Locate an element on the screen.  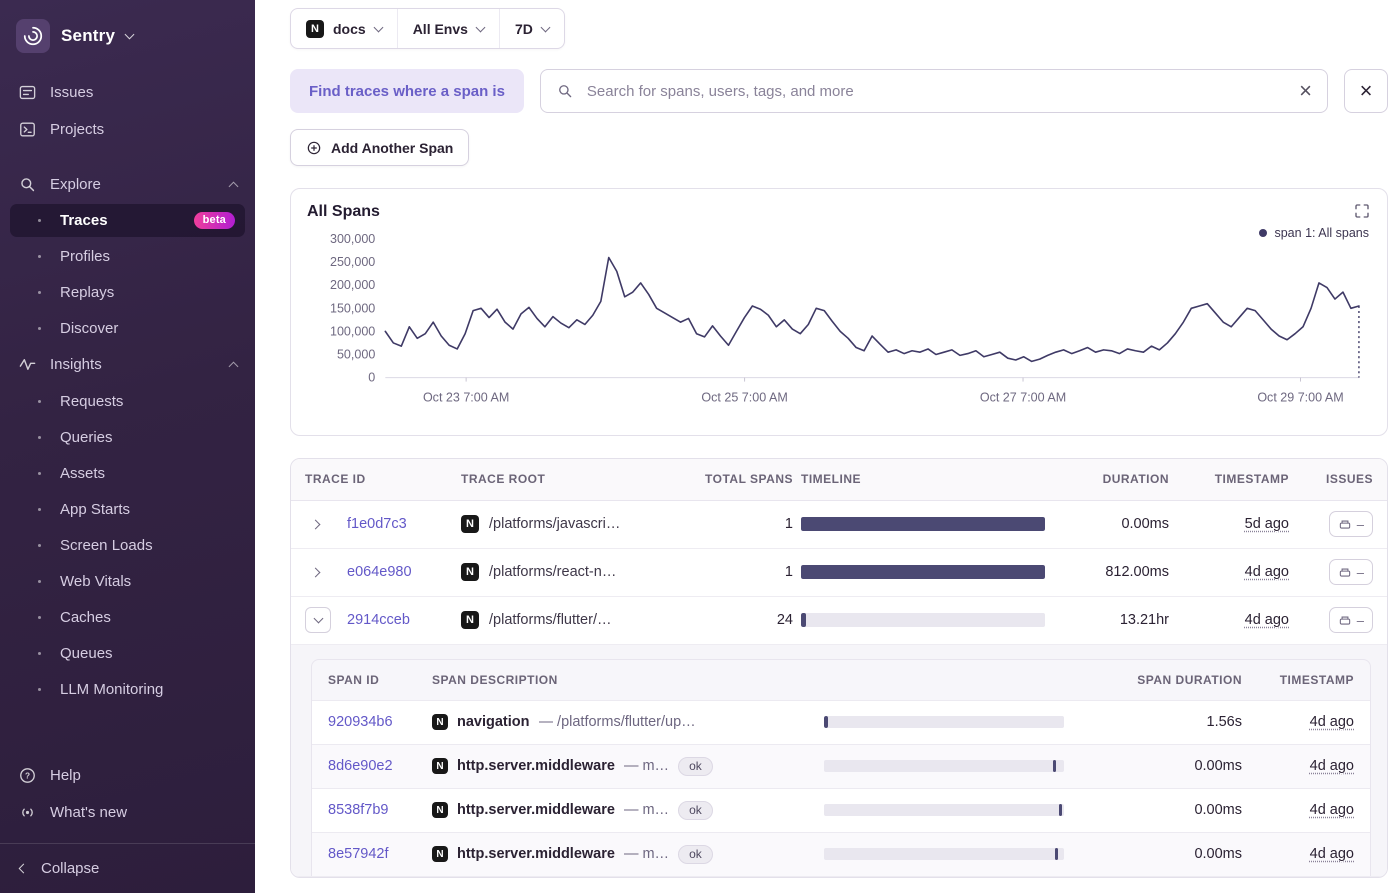
span-id-link: 8e57942f is located at coordinates (376, 854).